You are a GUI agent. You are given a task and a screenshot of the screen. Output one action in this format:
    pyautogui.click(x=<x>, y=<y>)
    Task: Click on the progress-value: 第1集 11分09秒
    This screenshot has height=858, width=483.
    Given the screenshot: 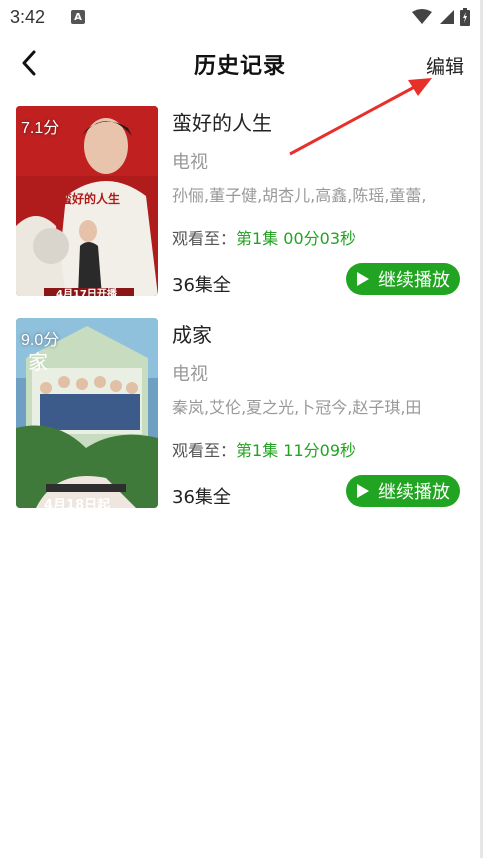 What is the action you would take?
    pyautogui.click(x=296, y=450)
    